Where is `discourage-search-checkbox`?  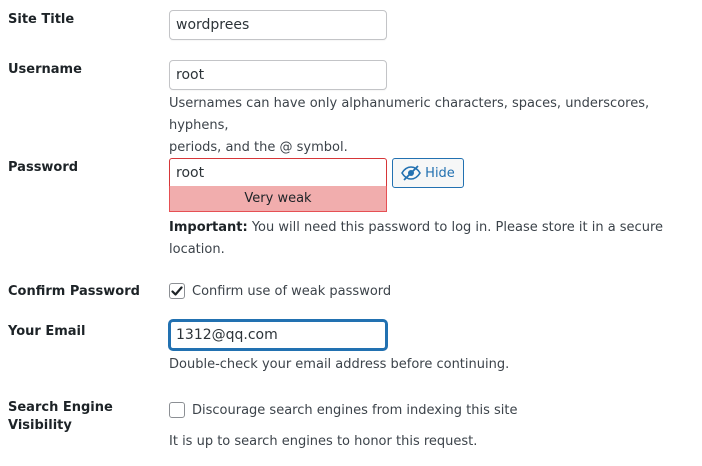
discourage-search-checkbox is located at coordinates (177, 410).